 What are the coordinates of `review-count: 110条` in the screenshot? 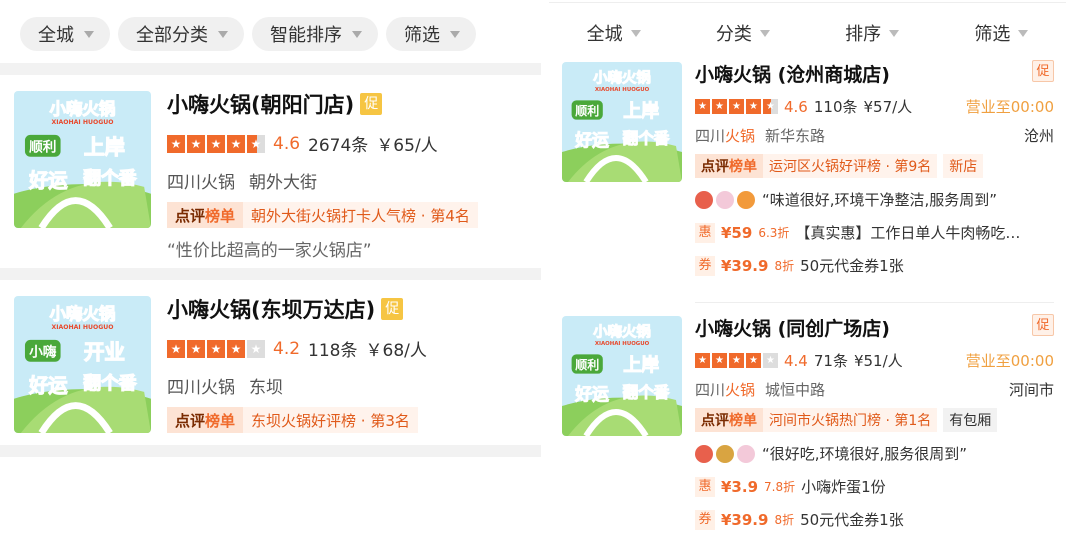 It's located at (835, 107).